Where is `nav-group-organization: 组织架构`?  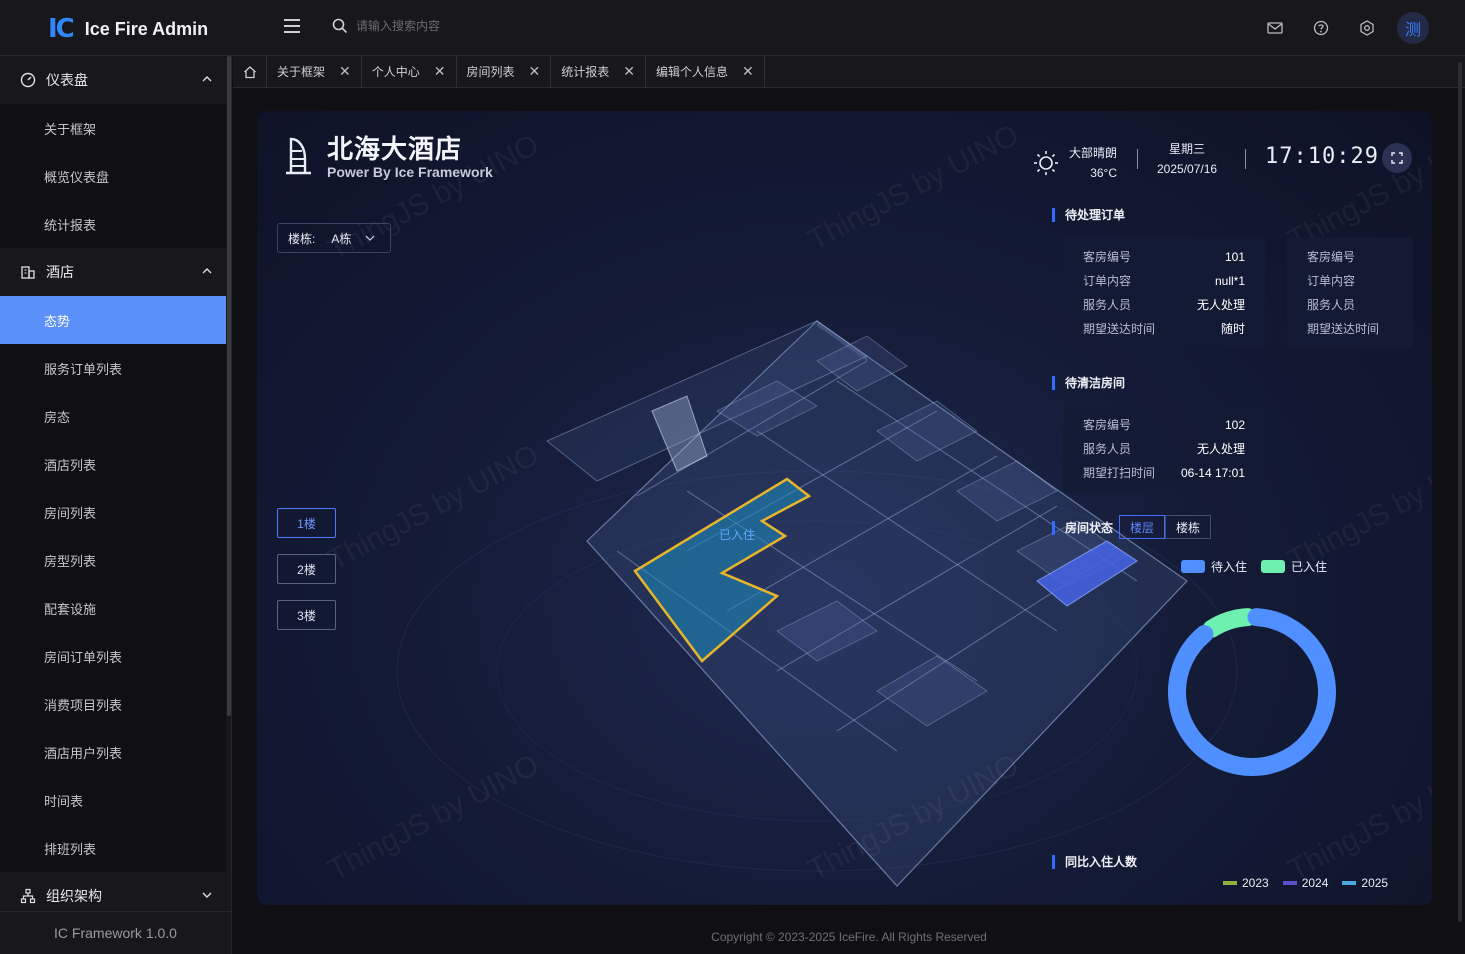
nav-group-organization: 组织架构 is located at coordinates (113, 891).